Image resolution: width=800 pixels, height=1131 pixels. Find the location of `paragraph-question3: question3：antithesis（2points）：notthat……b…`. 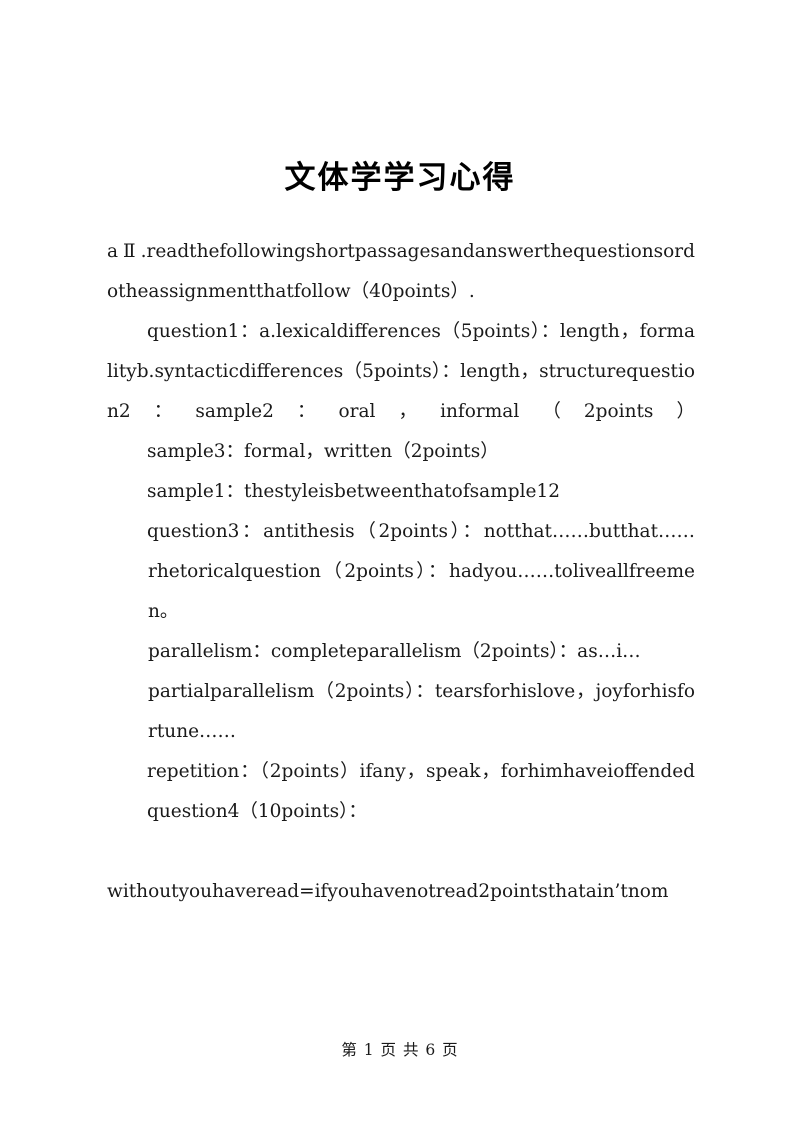

paragraph-question3: question3：antithesis（2points）：notthat……b… is located at coordinates (421, 531).